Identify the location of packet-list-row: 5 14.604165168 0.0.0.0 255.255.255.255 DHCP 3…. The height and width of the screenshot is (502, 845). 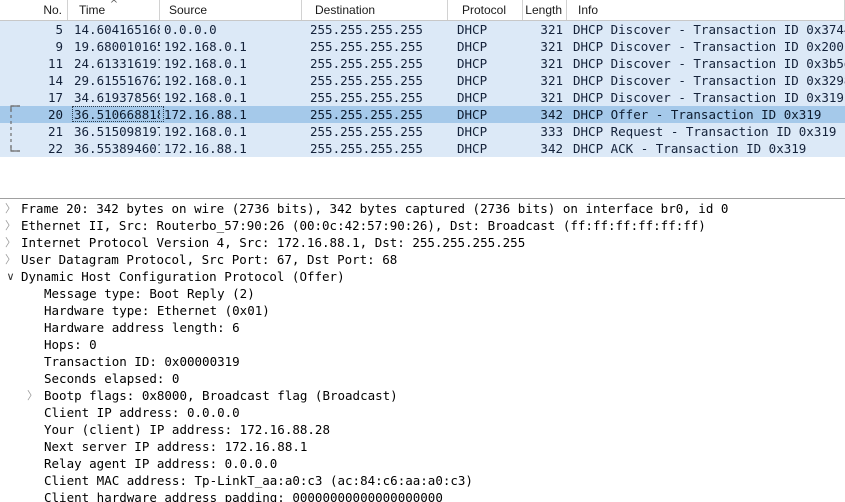
(422, 29).